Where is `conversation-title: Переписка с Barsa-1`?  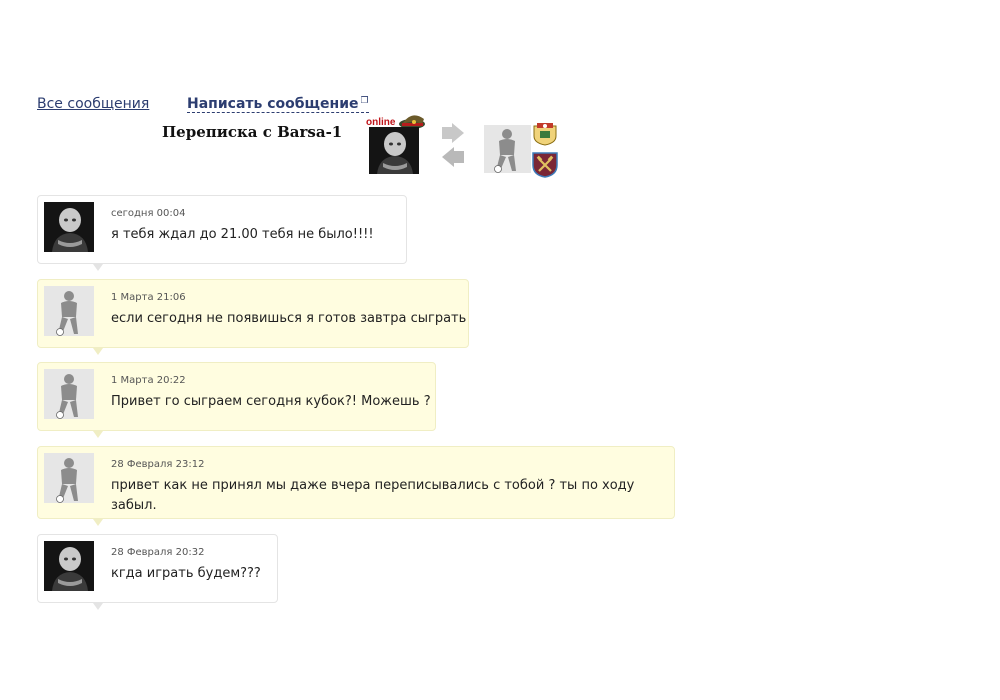 conversation-title: Переписка с Barsa-1 is located at coordinates (252, 132).